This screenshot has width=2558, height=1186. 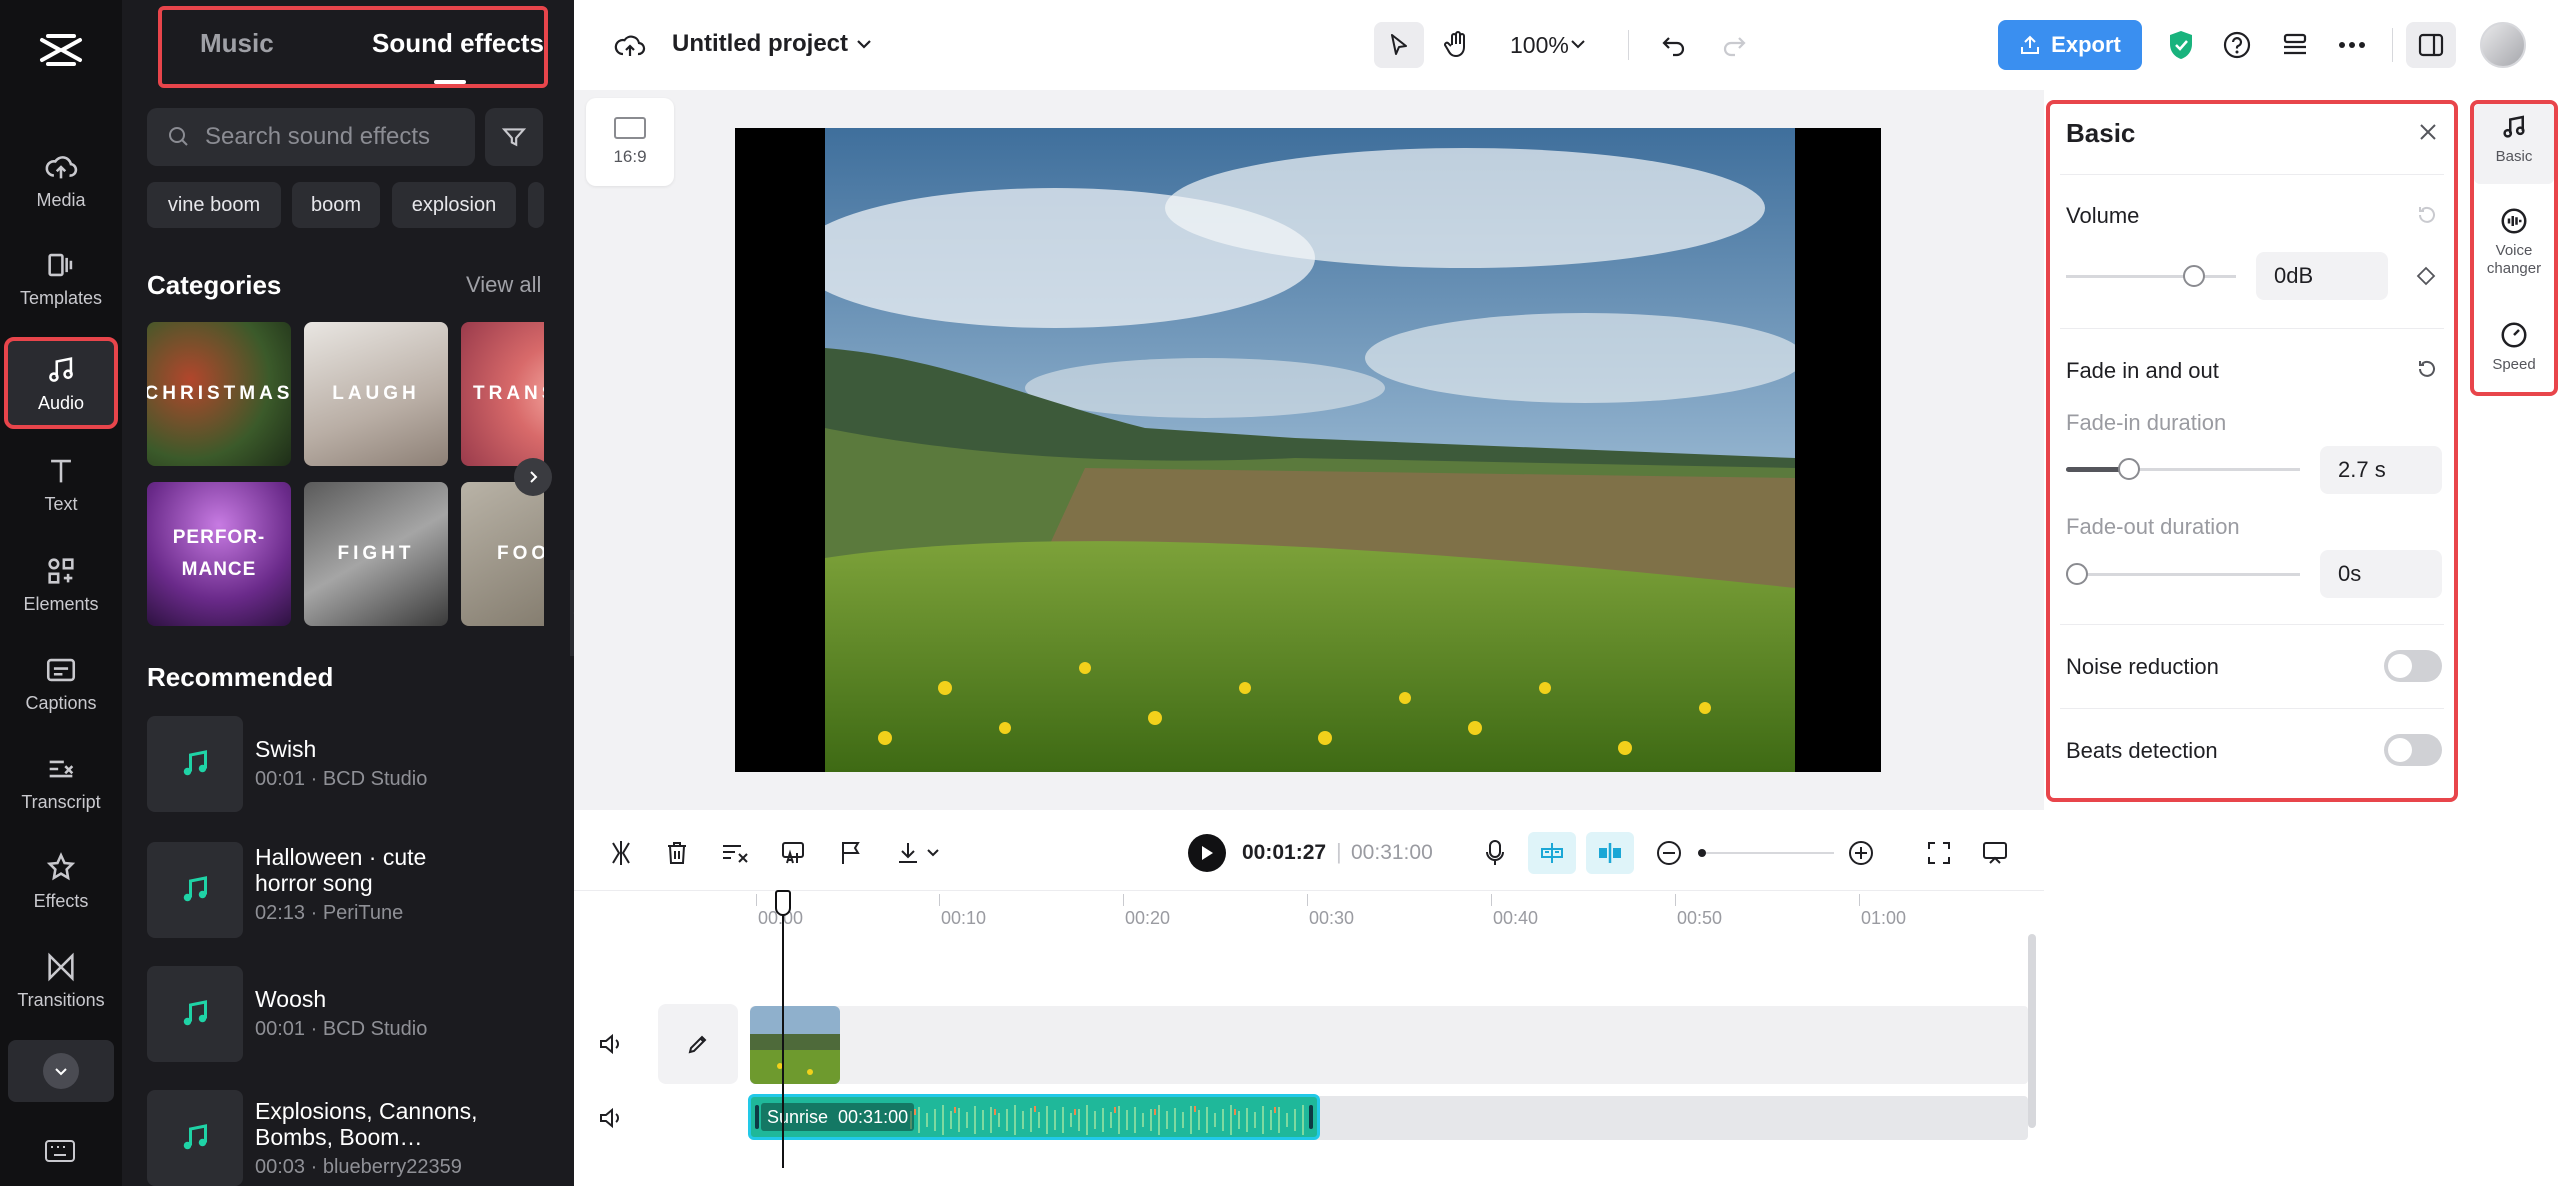 I want to click on timeline-scrollbar, so click(x=2032, y=1031).